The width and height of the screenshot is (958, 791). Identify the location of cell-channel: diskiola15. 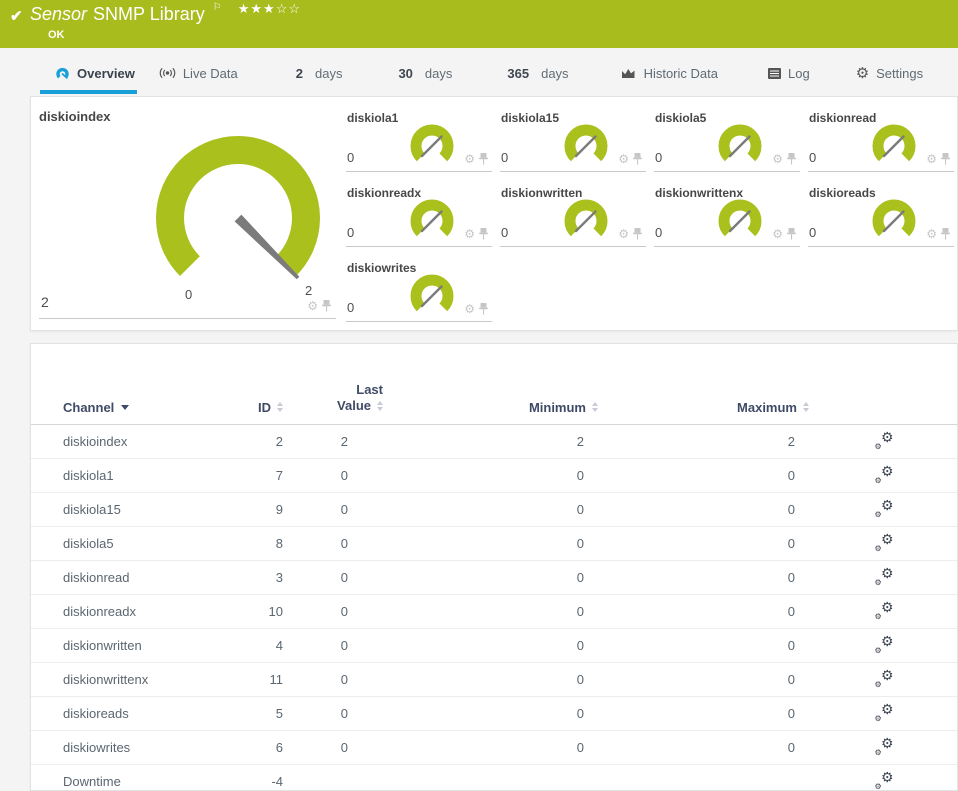
(92, 509).